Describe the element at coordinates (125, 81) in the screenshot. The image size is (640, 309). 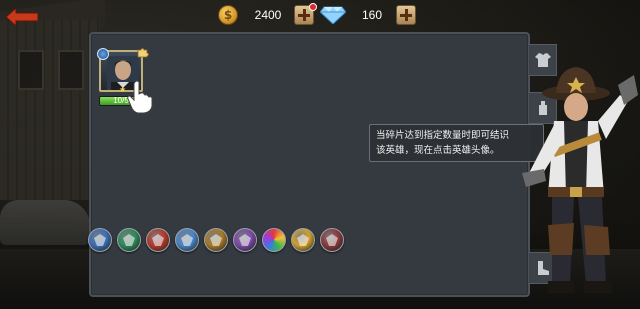
I see `hero-card: ★ 10/5` at that location.